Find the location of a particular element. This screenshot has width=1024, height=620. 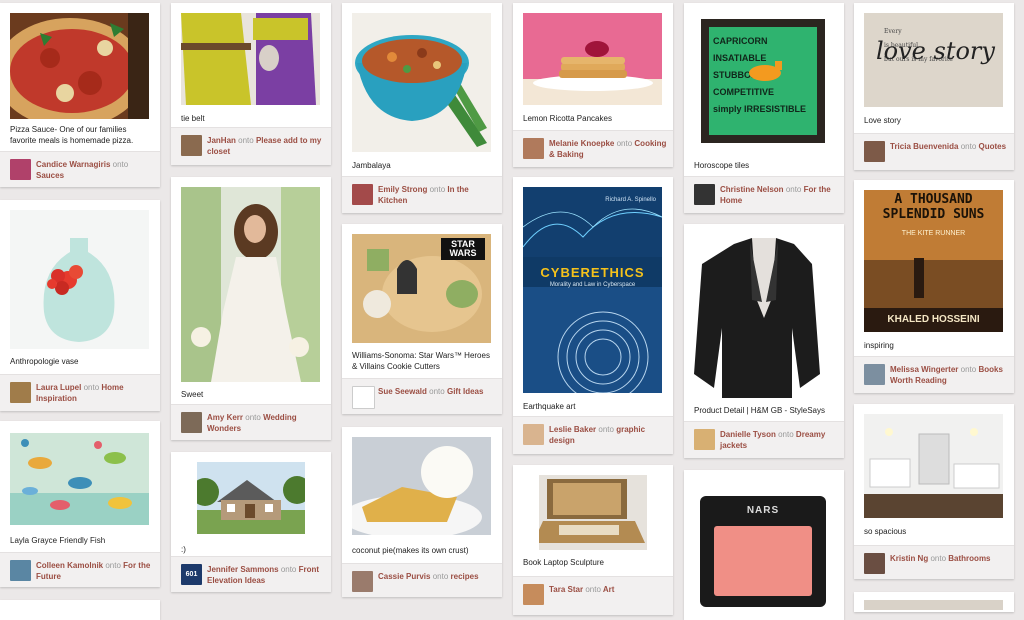

pin-image: NARS is located at coordinates (763, 551).